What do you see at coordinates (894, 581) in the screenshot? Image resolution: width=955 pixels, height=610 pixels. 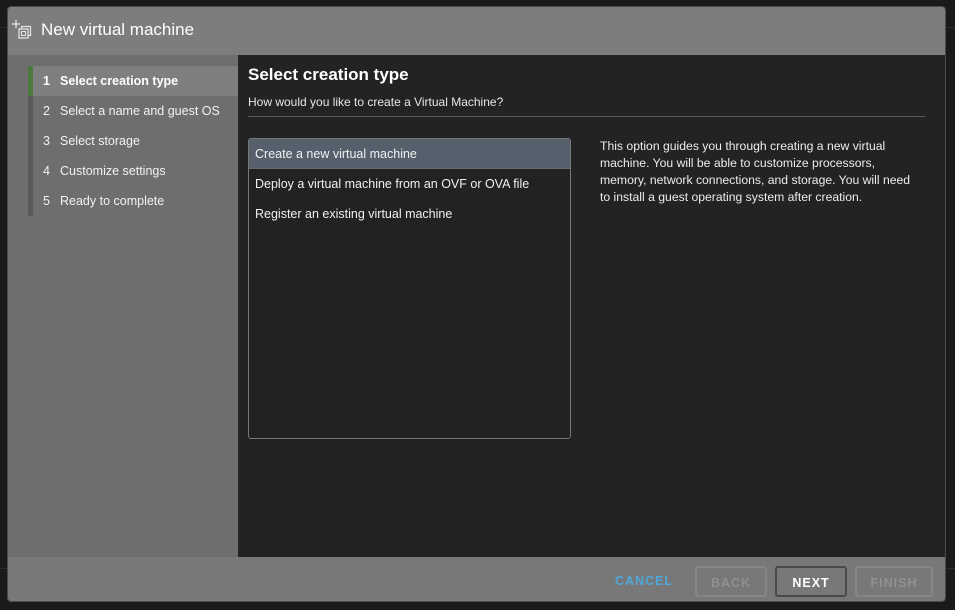 I see `finish-button: FINISH` at bounding box center [894, 581].